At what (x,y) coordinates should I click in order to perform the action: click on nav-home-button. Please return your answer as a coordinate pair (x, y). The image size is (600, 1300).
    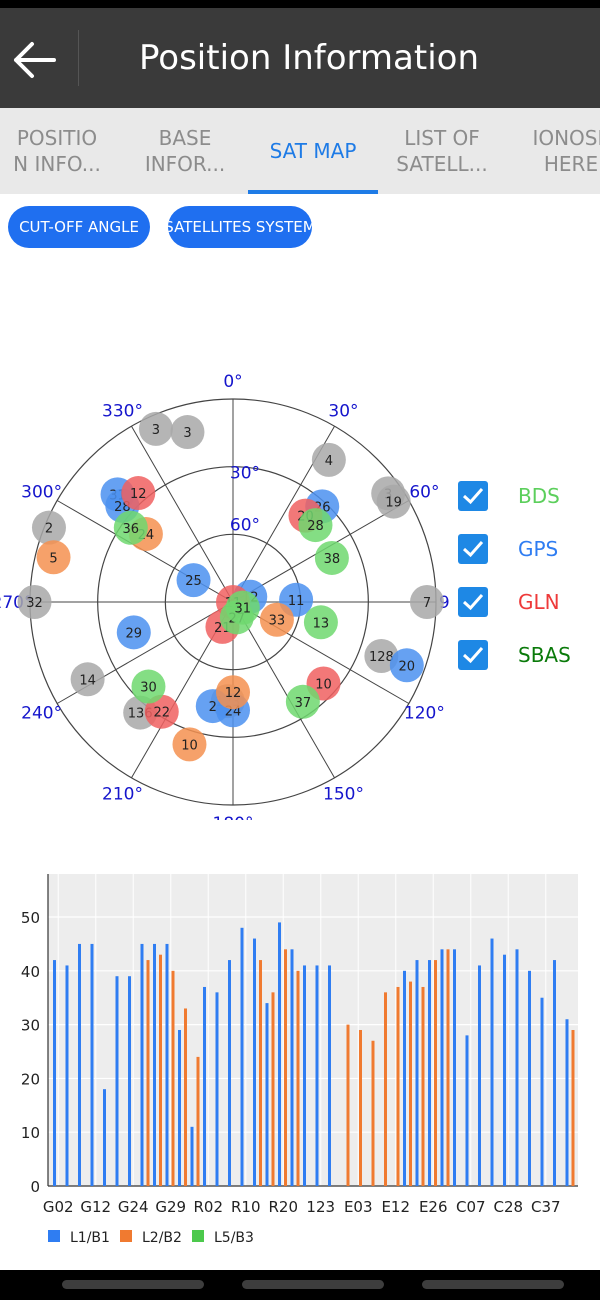
    Looking at the image, I should click on (313, 1284).